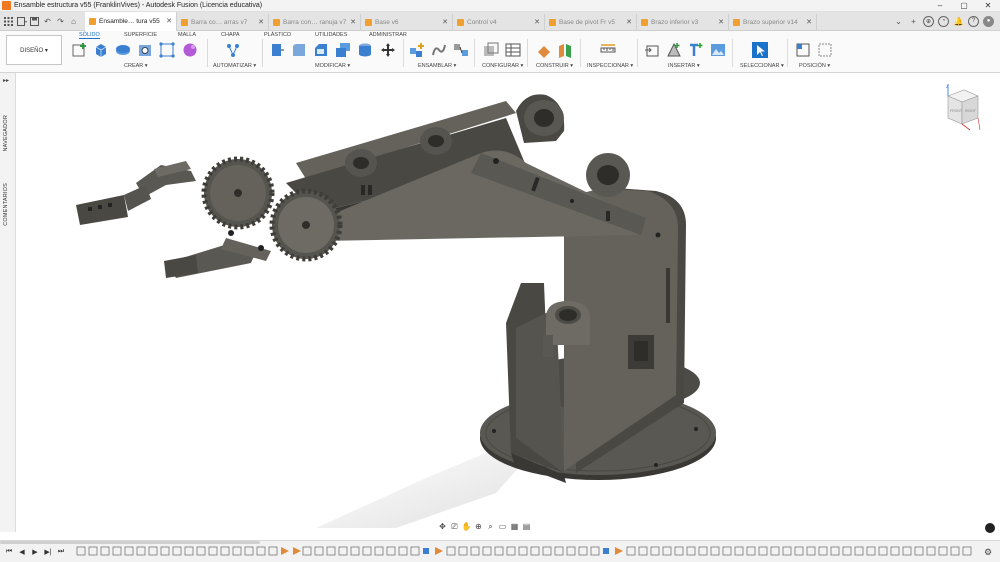 Image resolution: width=1000 pixels, height=562 pixels. I want to click on tab-solido: SÓLIDO, so click(89, 35).